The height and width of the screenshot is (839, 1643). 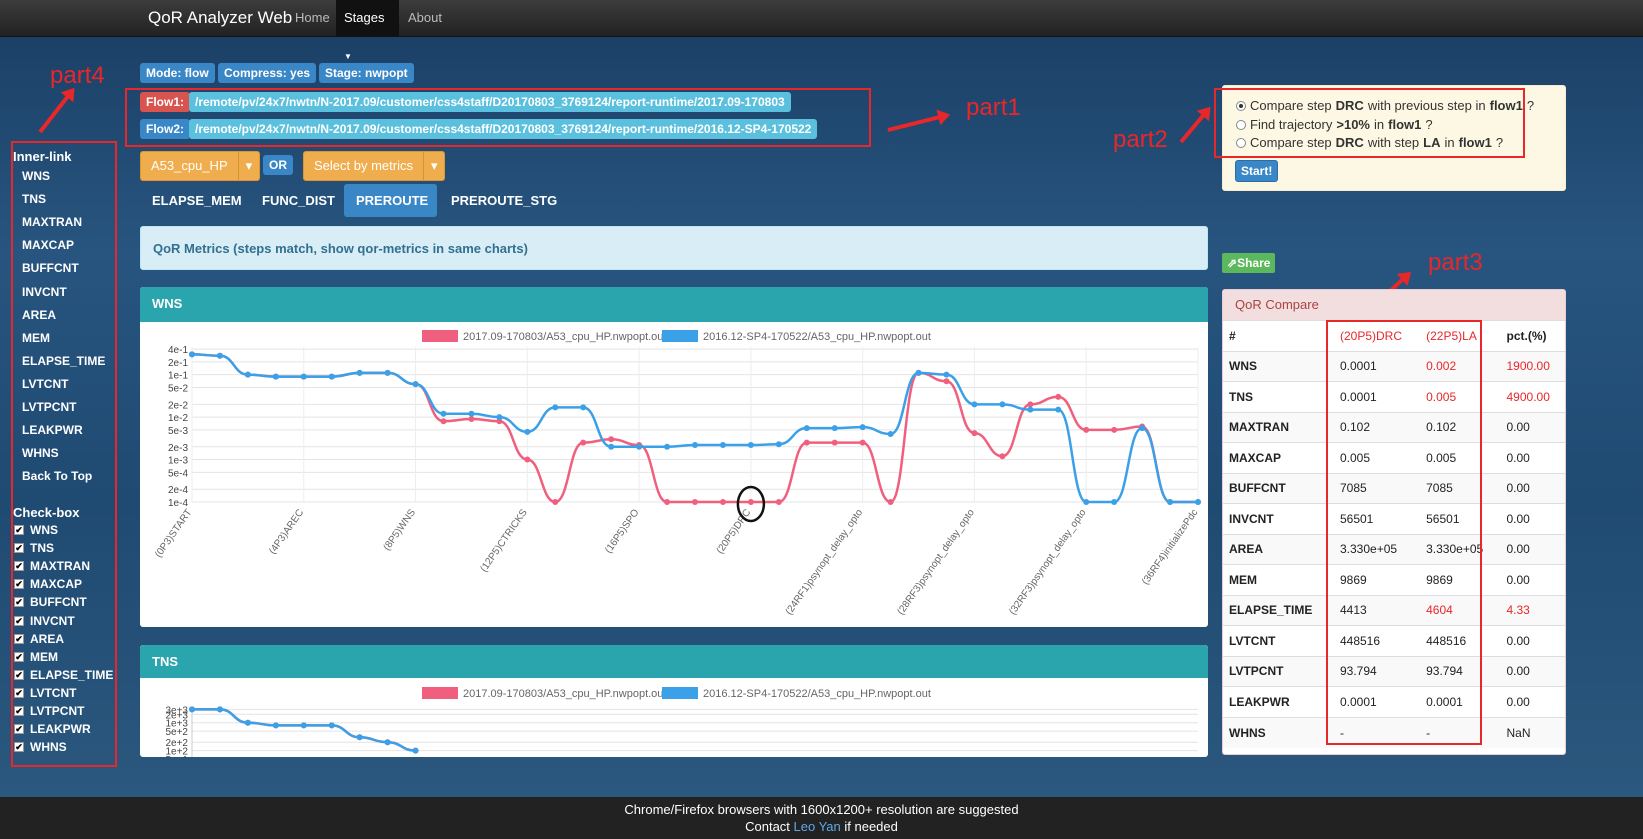 I want to click on checkbox-tns: ✔ TNS, so click(x=34, y=548).